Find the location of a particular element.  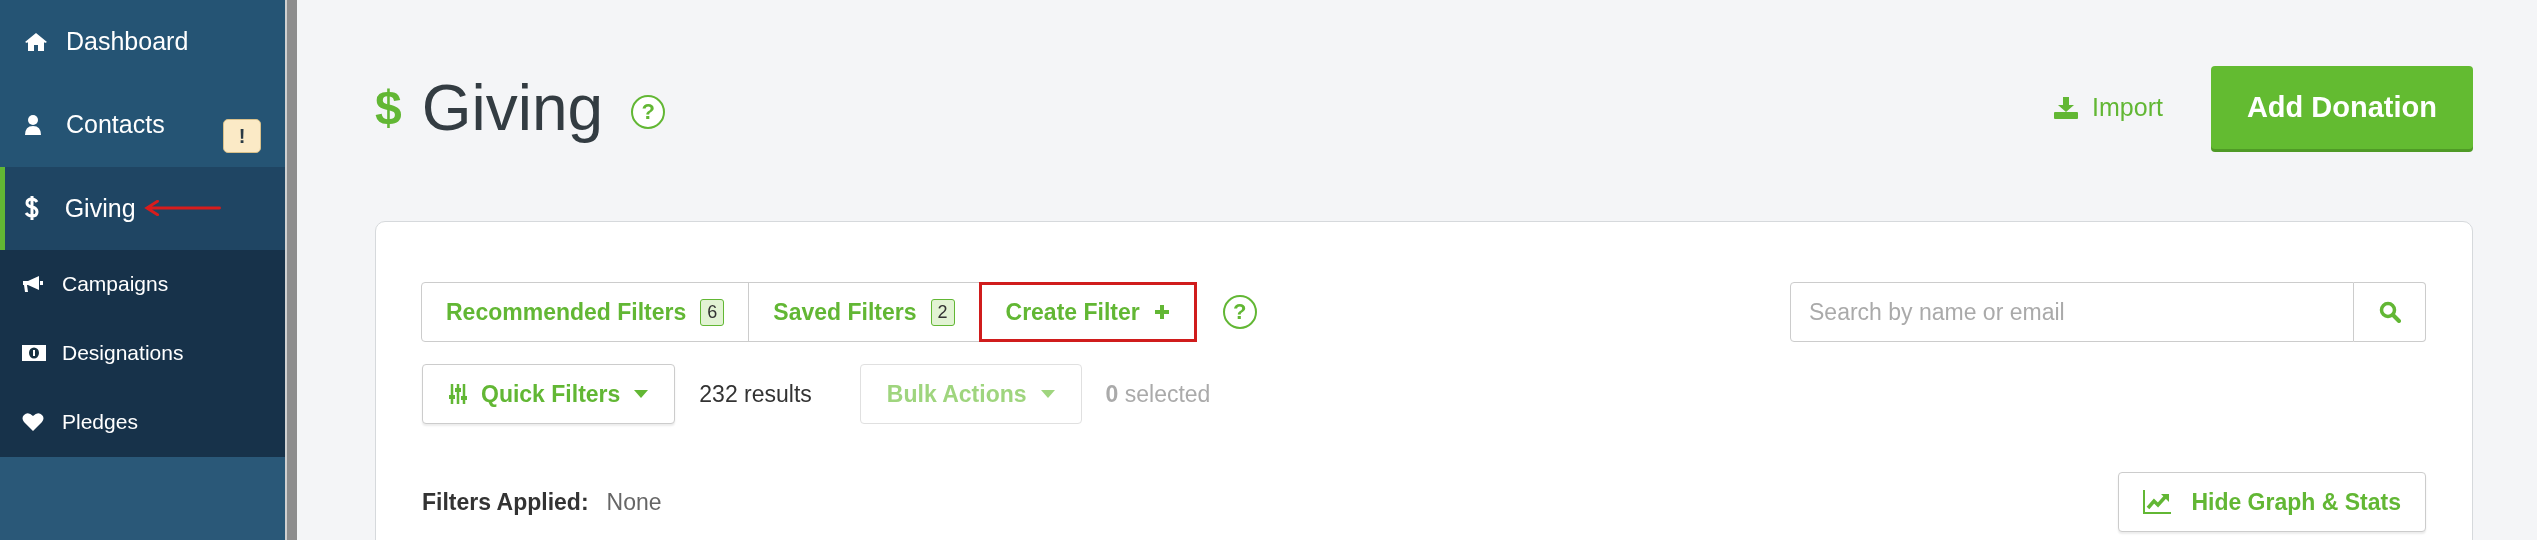

filters-applied-value: None is located at coordinates (634, 502).